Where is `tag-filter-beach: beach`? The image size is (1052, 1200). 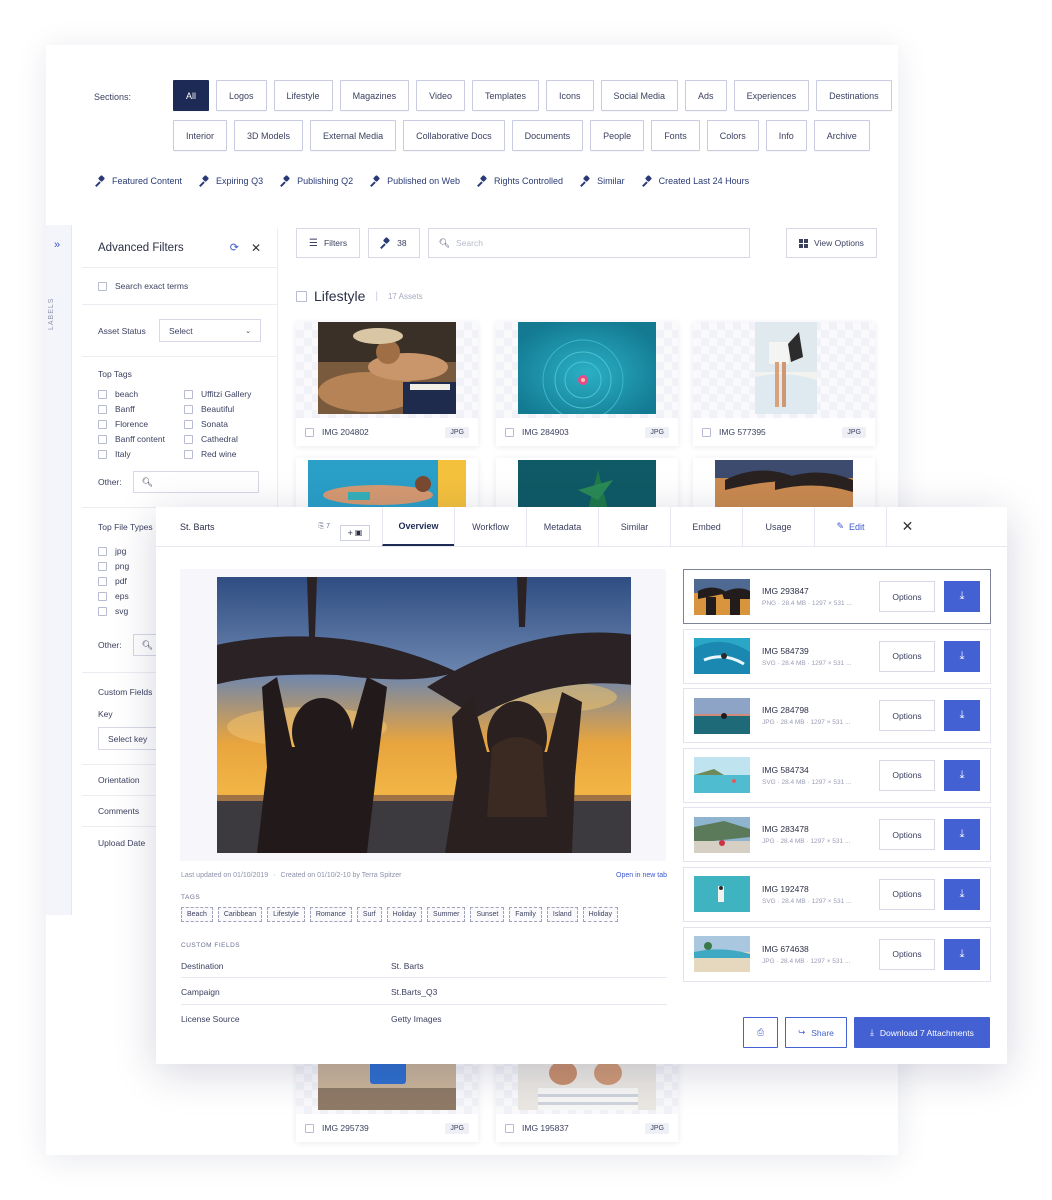 tag-filter-beach: beach is located at coordinates (141, 394).